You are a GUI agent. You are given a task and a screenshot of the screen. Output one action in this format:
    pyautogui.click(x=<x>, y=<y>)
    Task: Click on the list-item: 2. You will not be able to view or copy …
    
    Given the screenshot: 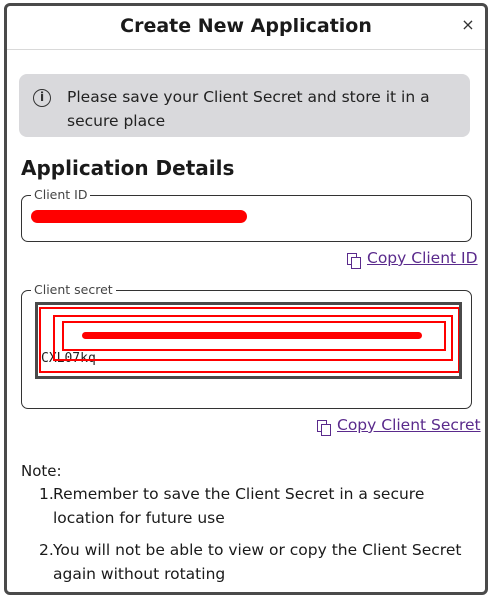 What is the action you would take?
    pyautogui.click(x=259, y=562)
    